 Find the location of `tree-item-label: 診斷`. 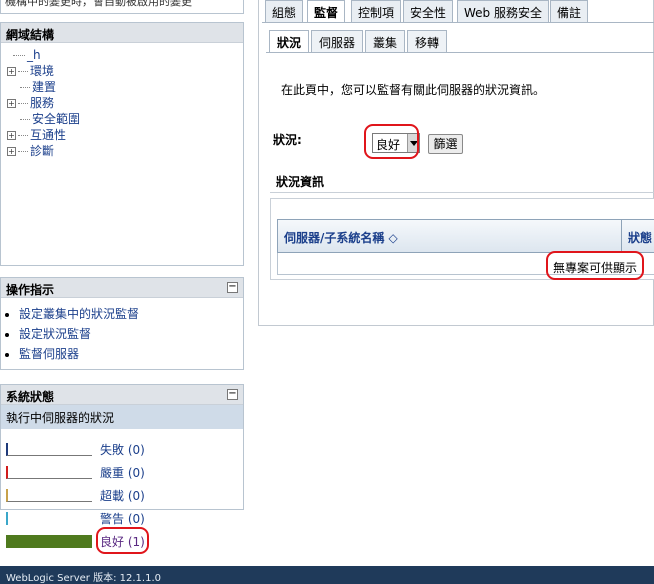

tree-item-label: 診斷 is located at coordinates (42, 151).